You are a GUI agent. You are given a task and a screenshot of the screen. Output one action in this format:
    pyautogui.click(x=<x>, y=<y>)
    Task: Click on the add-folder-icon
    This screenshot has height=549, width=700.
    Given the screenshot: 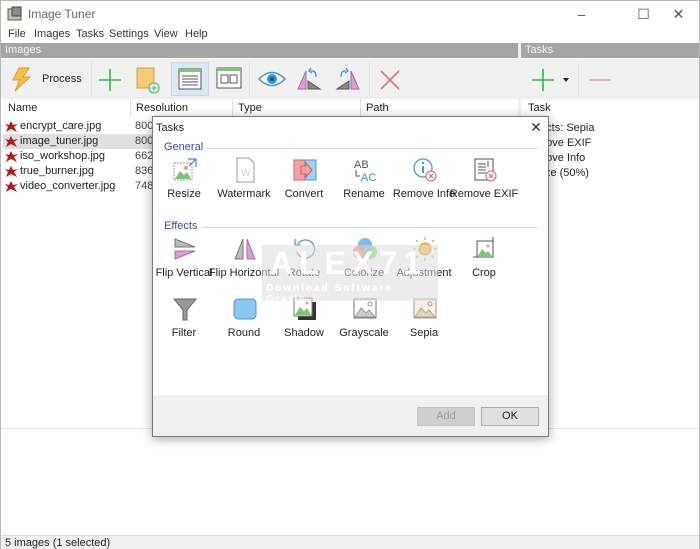 What is the action you would take?
    pyautogui.click(x=148, y=80)
    